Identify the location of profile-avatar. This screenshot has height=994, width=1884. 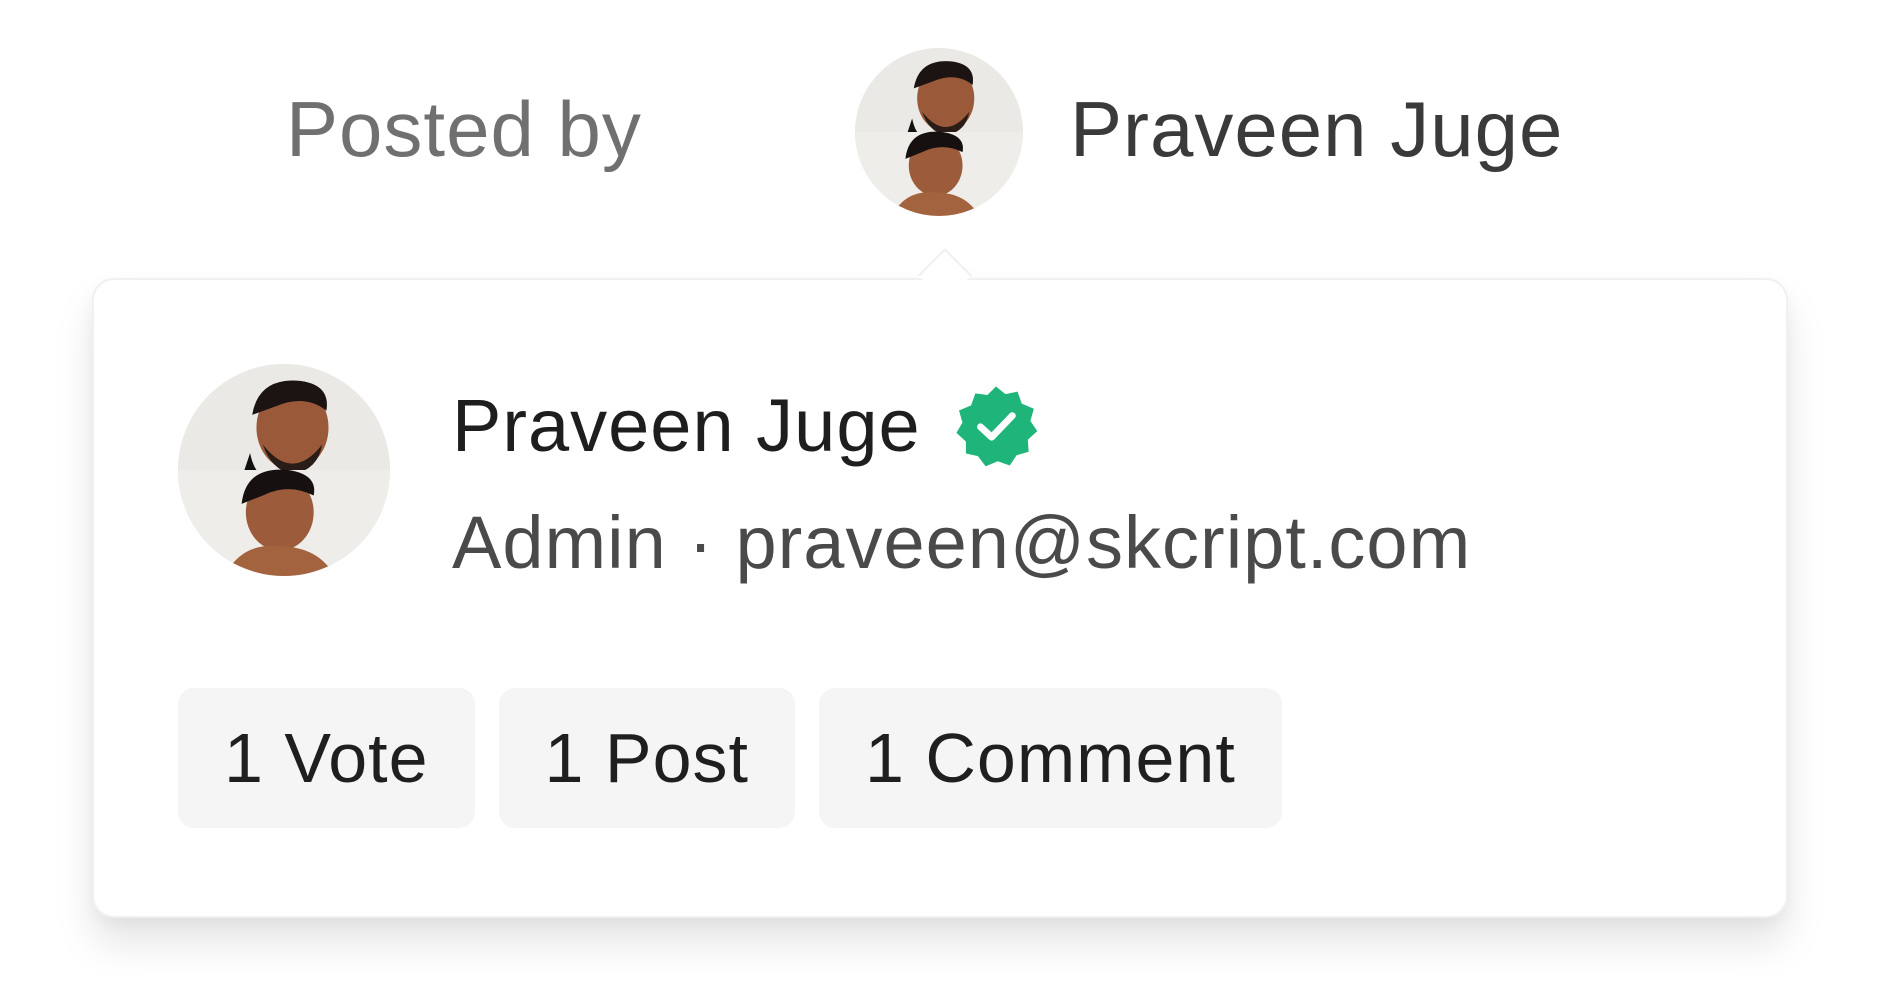
(284, 470).